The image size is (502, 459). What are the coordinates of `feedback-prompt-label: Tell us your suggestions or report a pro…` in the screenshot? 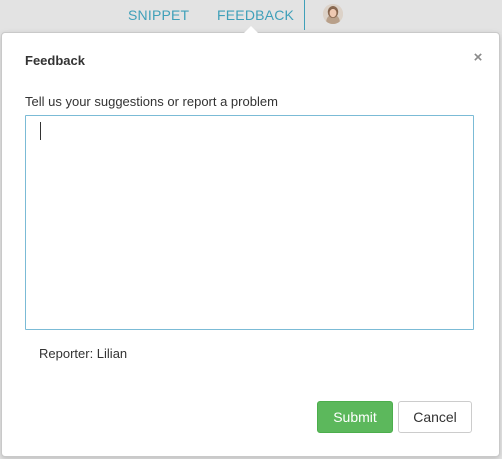 It's located at (151, 101).